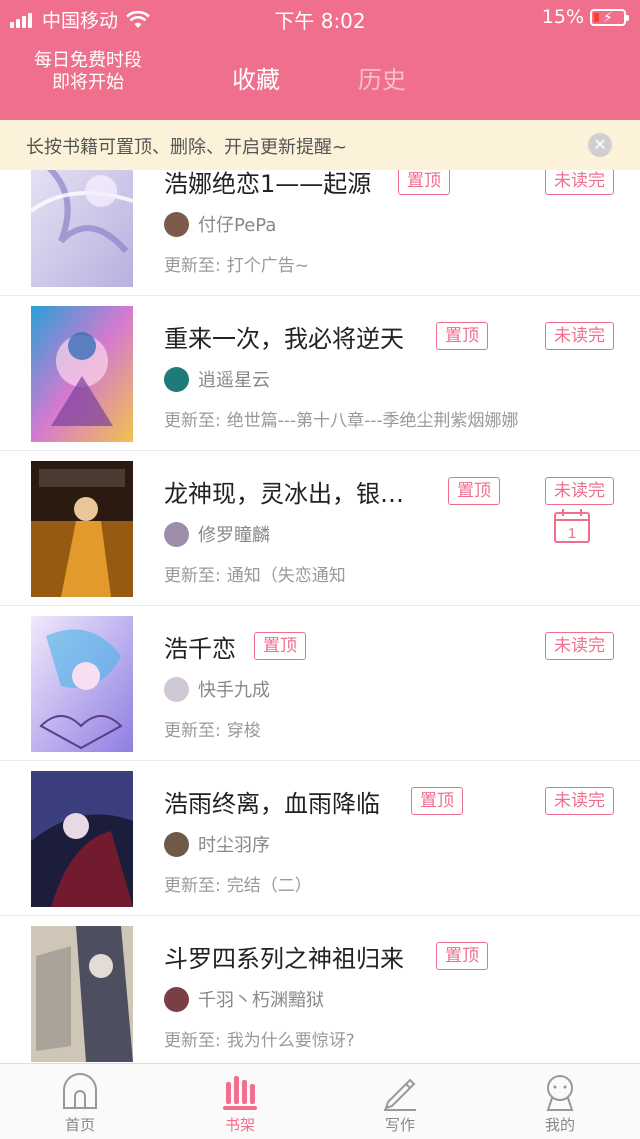 The width and height of the screenshot is (640, 1139). I want to click on bookshelf-icon, so click(240, 1093).